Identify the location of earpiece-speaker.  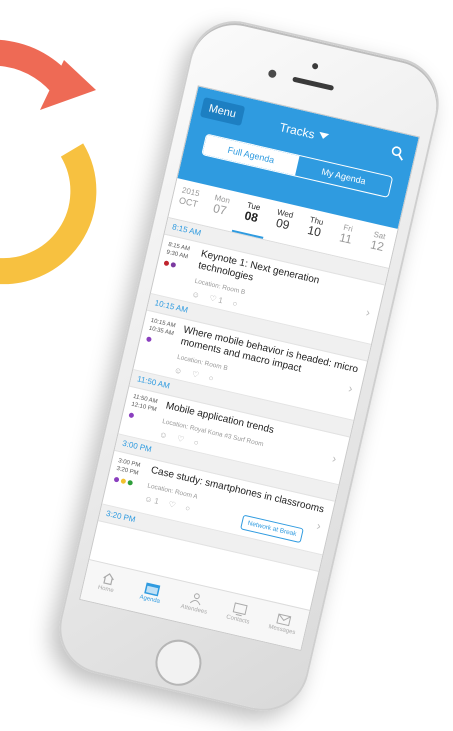
(313, 83).